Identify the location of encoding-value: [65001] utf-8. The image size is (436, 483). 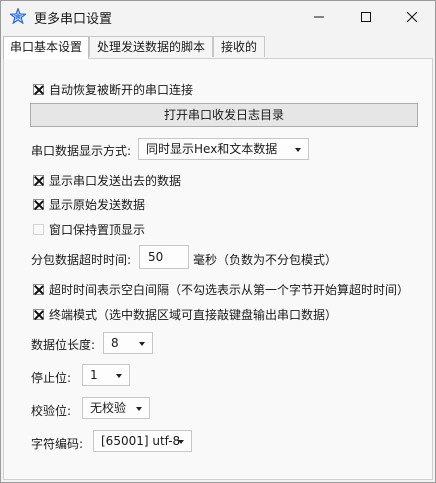
(141, 441).